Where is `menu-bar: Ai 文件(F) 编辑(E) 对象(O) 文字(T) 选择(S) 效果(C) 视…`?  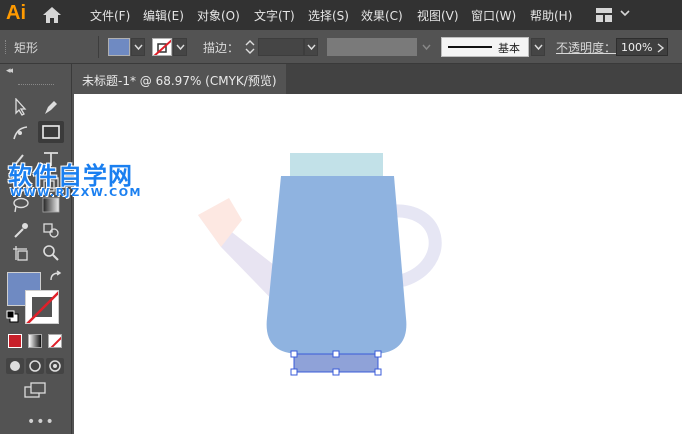 menu-bar: Ai 文件(F) 编辑(E) 对象(O) 文字(T) 选择(S) 效果(C) 视… is located at coordinates (341, 15).